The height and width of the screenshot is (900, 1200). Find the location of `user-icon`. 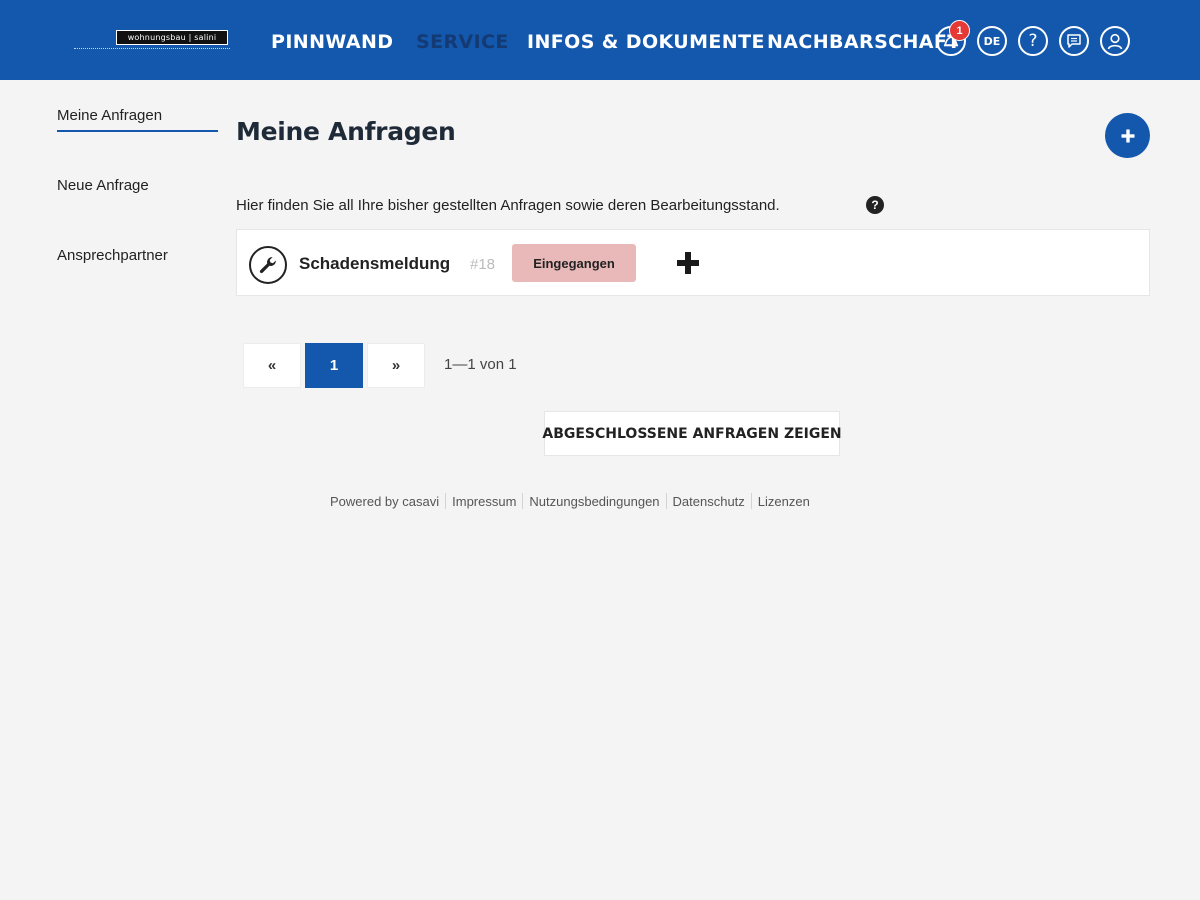

user-icon is located at coordinates (1115, 41).